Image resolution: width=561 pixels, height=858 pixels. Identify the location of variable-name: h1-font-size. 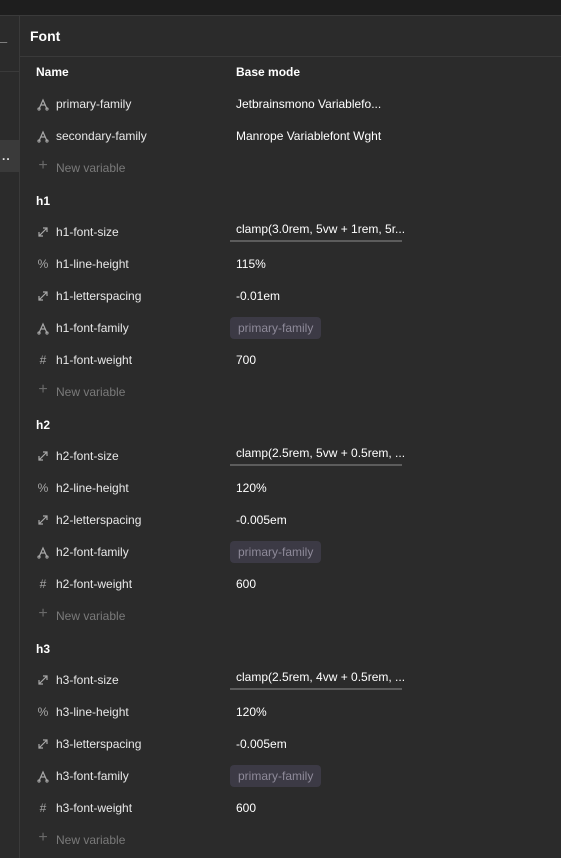
(87, 232).